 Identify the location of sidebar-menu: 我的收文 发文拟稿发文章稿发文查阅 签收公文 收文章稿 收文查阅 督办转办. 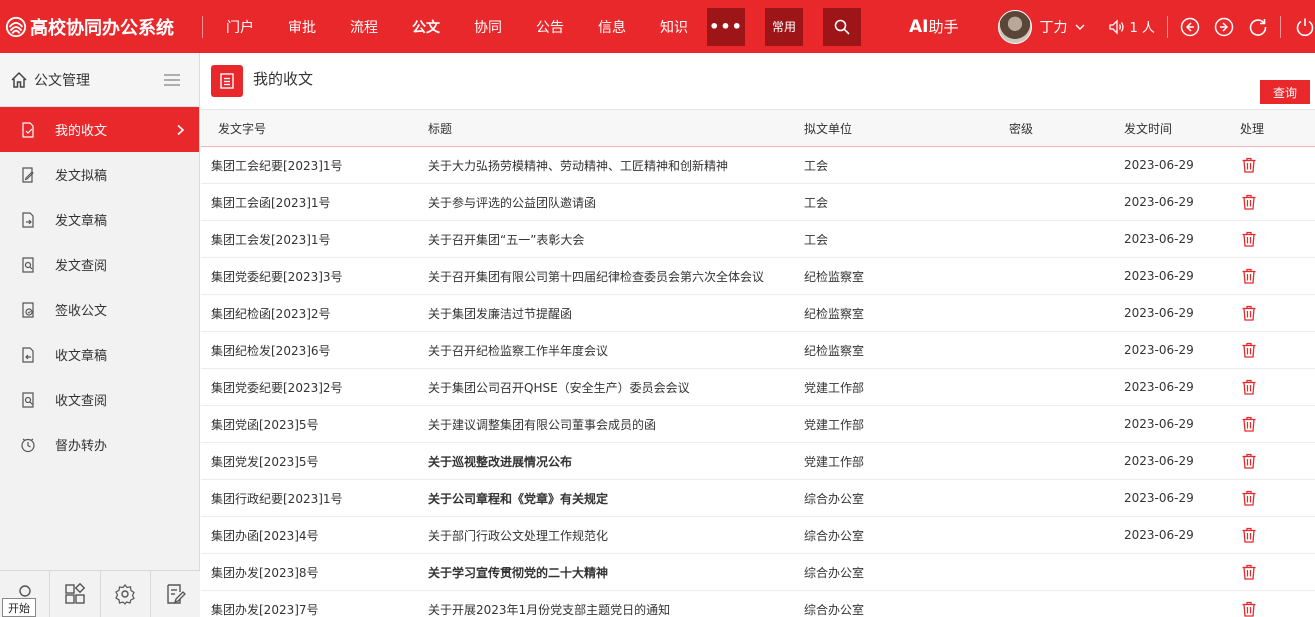
(99, 287).